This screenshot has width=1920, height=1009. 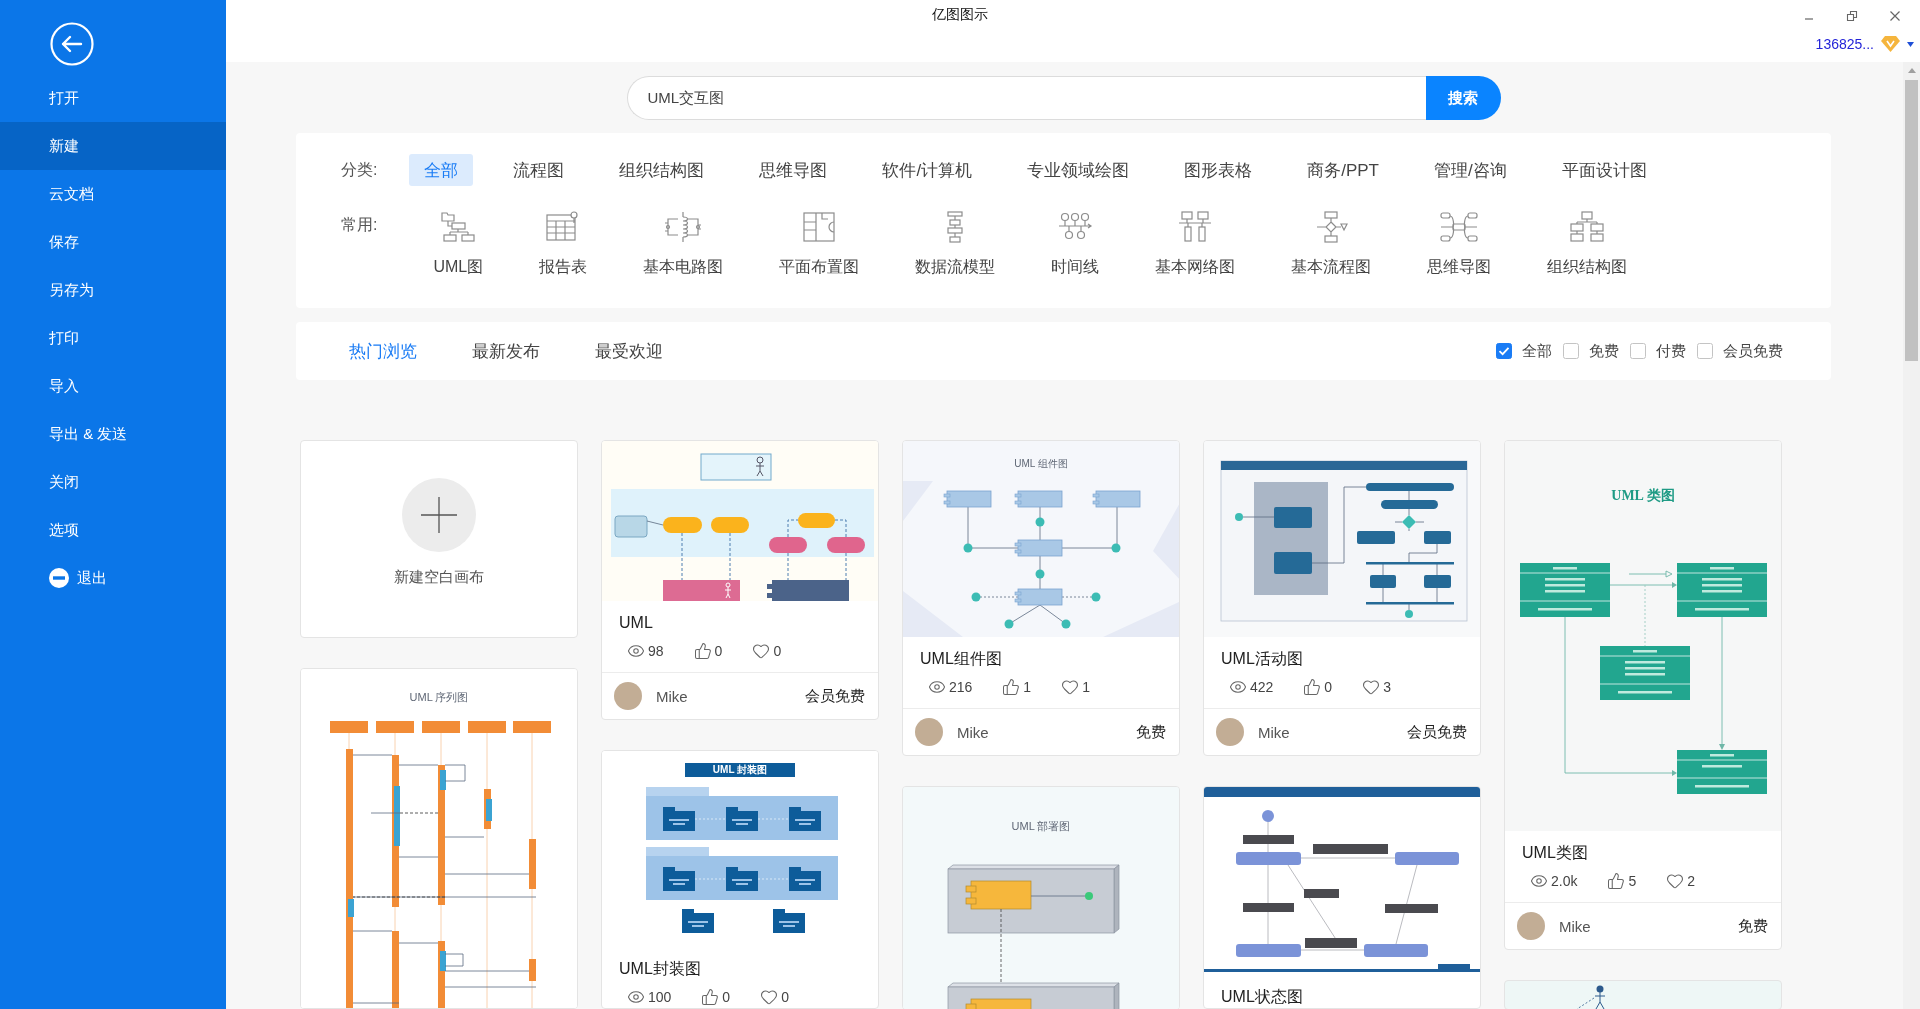 What do you see at coordinates (458, 241) in the screenshot?
I see `diagram-type-button: UML图` at bounding box center [458, 241].